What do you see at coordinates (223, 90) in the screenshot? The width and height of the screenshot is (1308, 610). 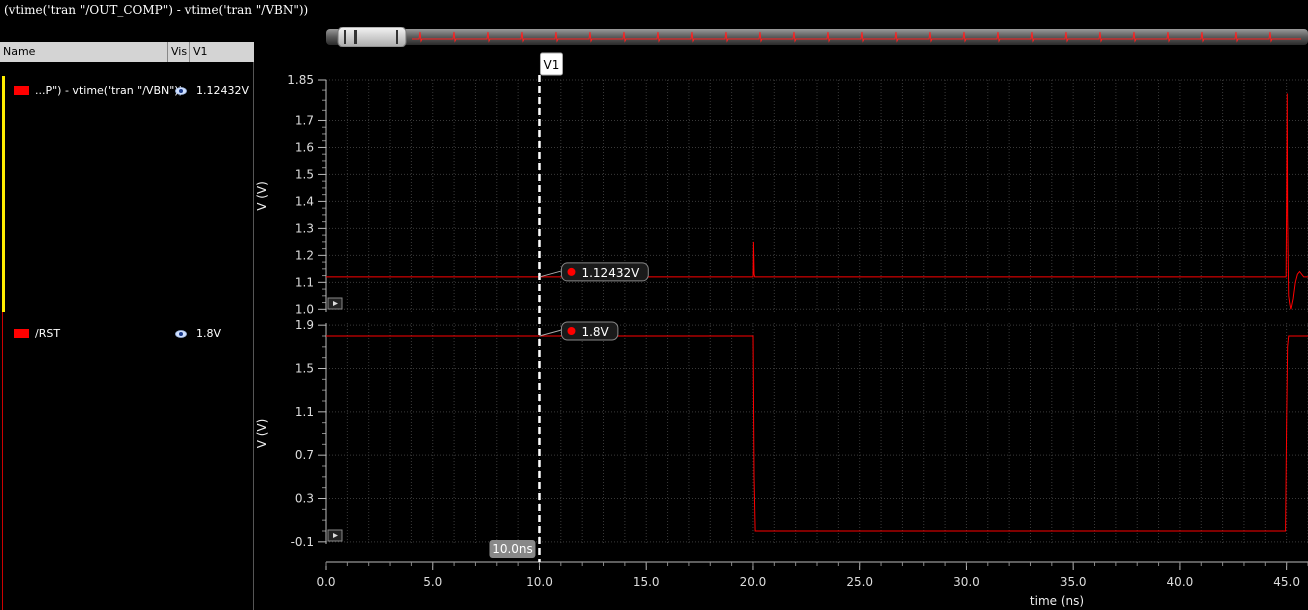 I see `trace-value: 1.12432V` at bounding box center [223, 90].